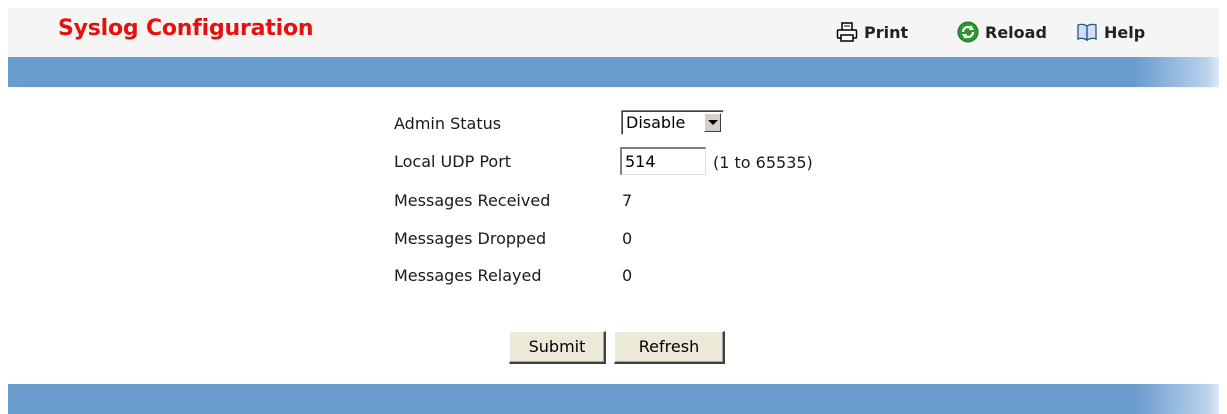 The image size is (1227, 414). I want to click on help-button: Help, so click(1110, 32).